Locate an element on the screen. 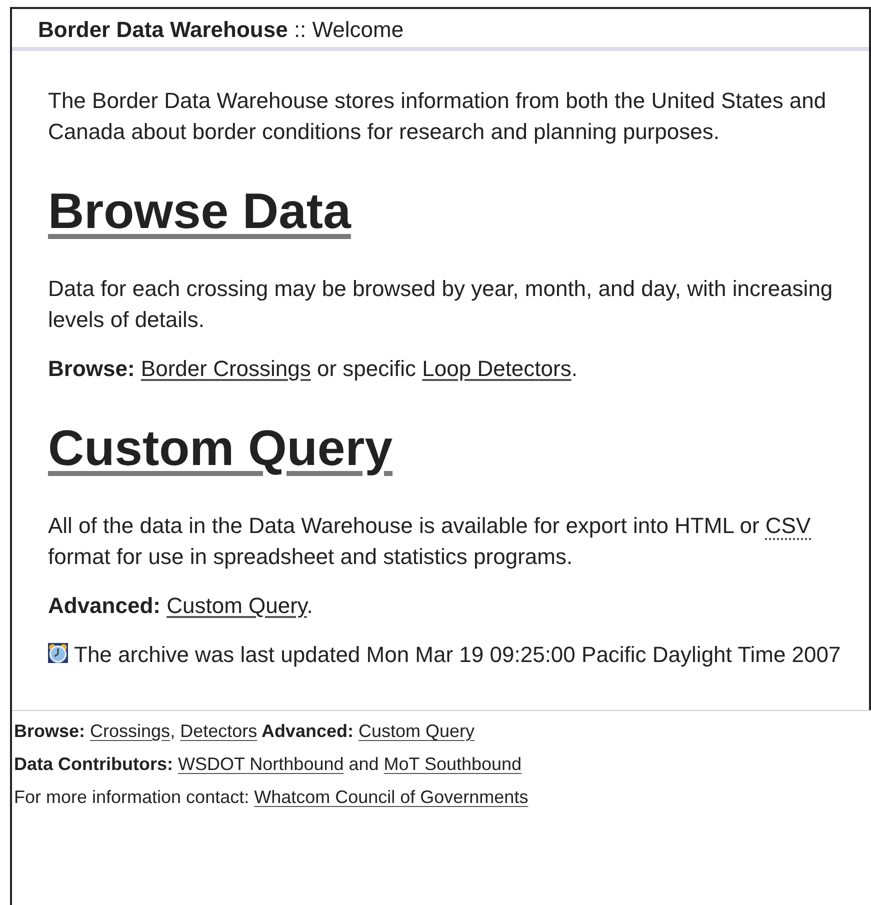  footer-line: Data Contributors: WSDOT Northbound and MoT Southbound is located at coordinates (268, 764).